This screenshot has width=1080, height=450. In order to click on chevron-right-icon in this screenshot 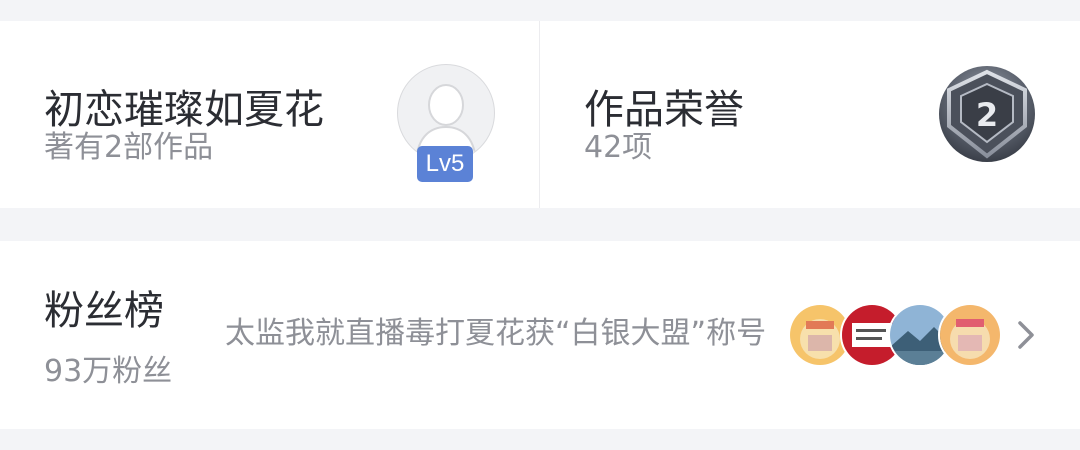, I will do `click(1026, 335)`.